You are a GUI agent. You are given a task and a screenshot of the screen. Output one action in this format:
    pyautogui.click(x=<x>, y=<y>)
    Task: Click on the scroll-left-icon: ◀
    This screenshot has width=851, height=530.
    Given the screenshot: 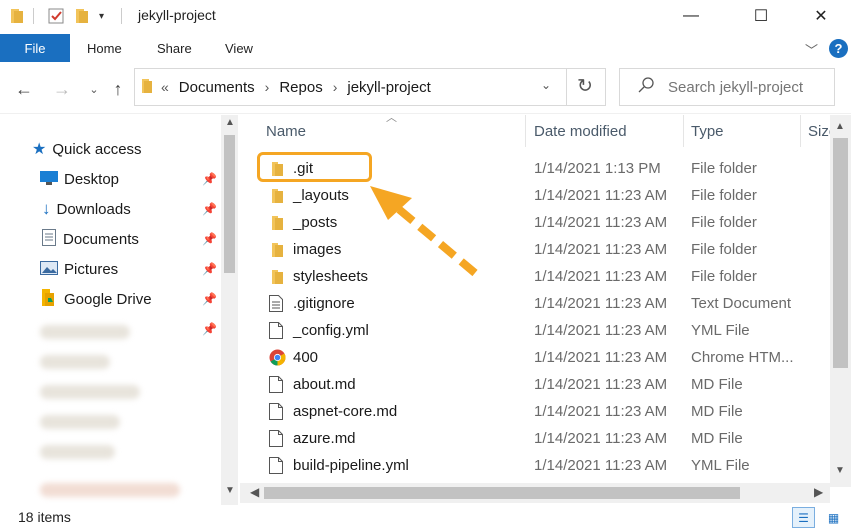 What is the action you would take?
    pyautogui.click(x=254, y=492)
    